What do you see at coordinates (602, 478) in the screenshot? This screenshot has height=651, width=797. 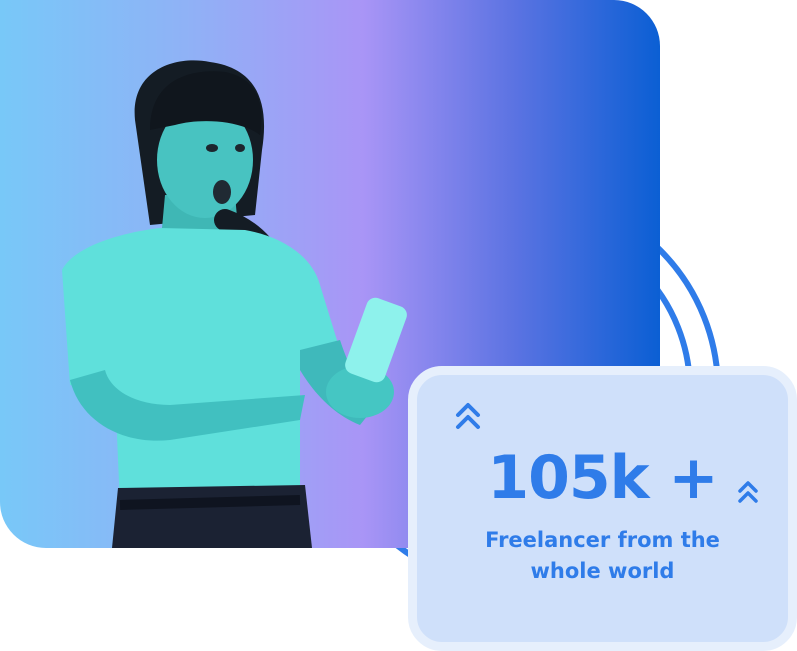 I see `stat-value: 105k +` at bounding box center [602, 478].